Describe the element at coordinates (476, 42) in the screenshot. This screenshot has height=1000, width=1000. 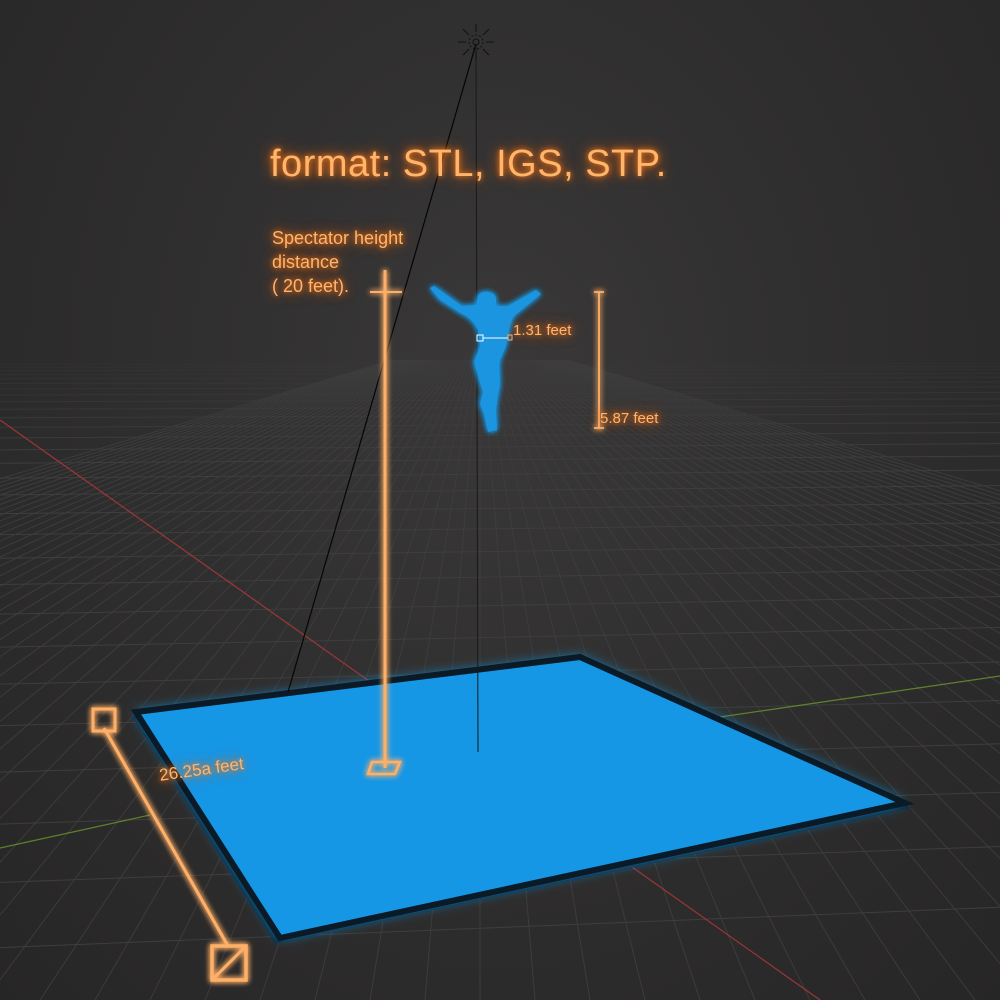
I see `sun-light-icon` at that location.